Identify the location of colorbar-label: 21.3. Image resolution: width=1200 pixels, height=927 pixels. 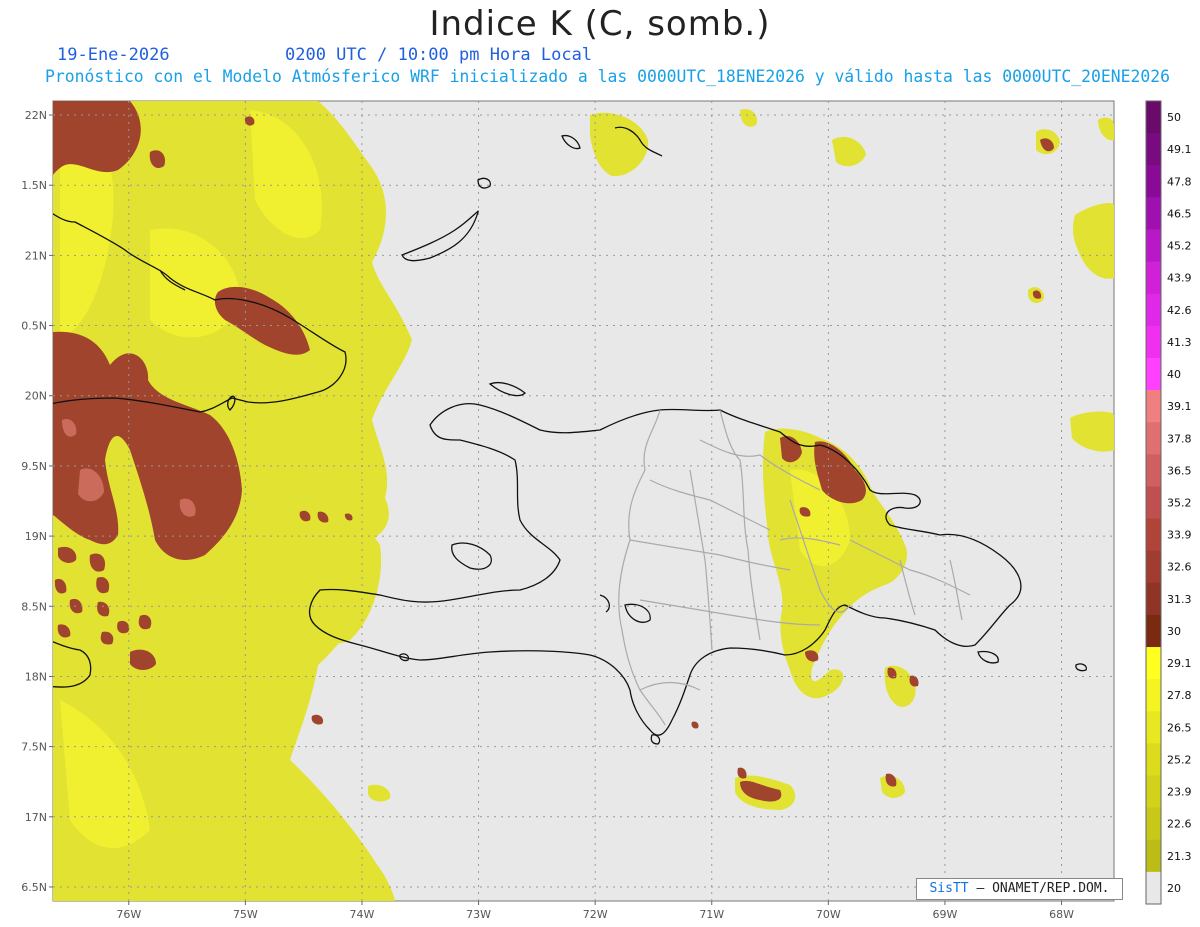
(1179, 856).